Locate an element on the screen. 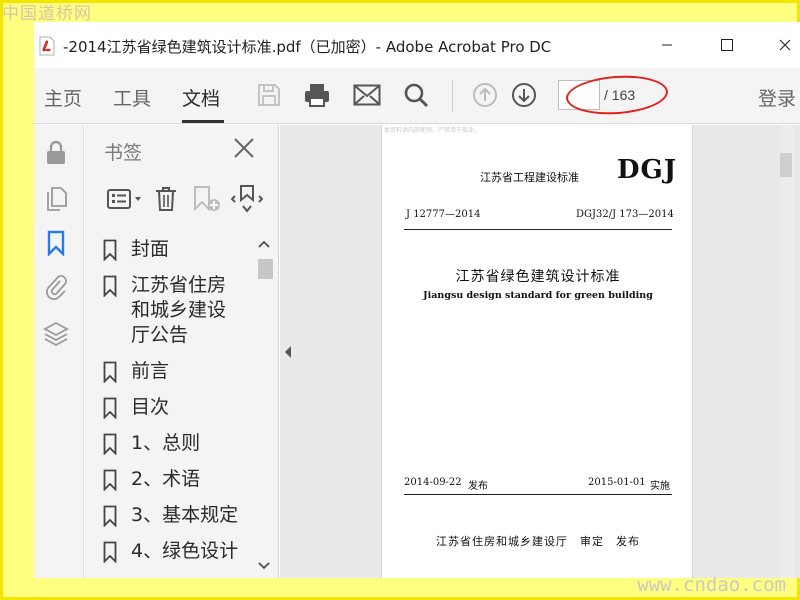 The image size is (800, 600). search-icon is located at coordinates (416, 95).